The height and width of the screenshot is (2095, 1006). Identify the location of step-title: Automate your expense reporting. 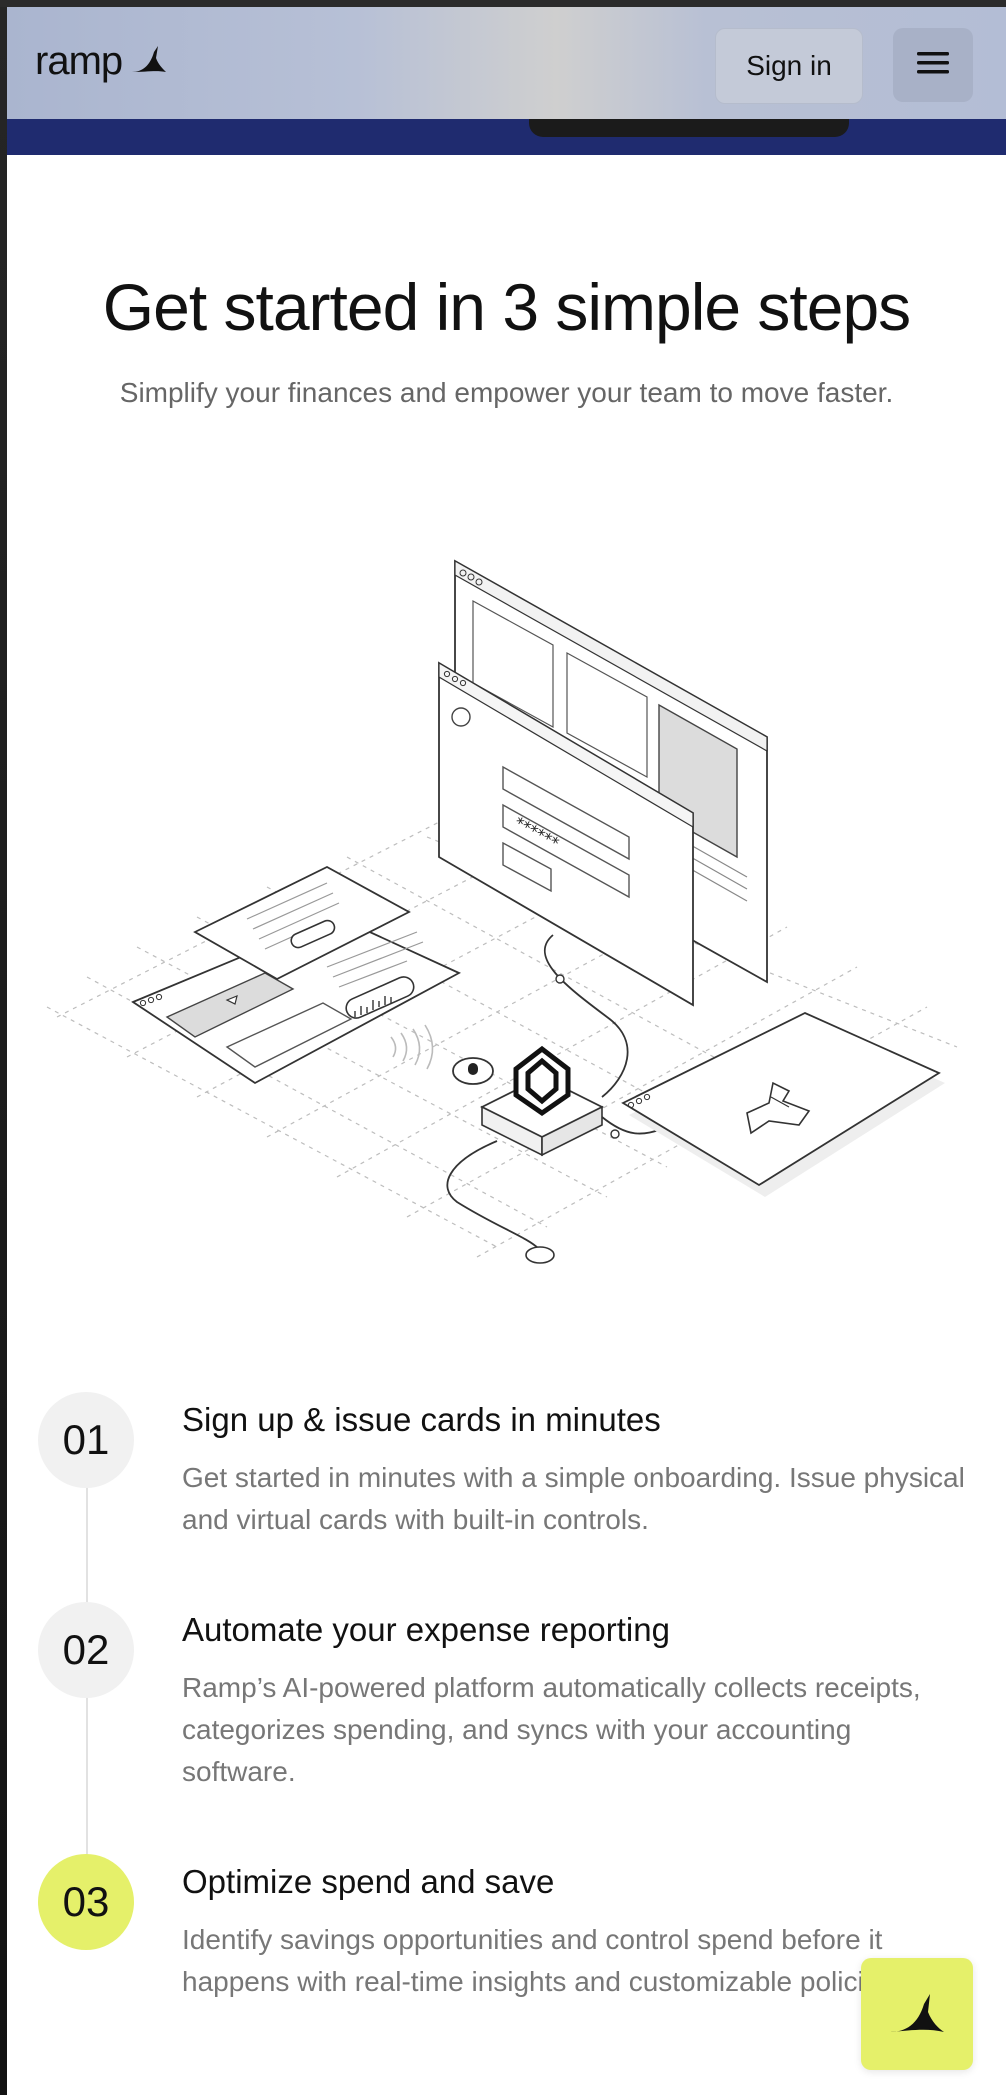
(426, 1629).